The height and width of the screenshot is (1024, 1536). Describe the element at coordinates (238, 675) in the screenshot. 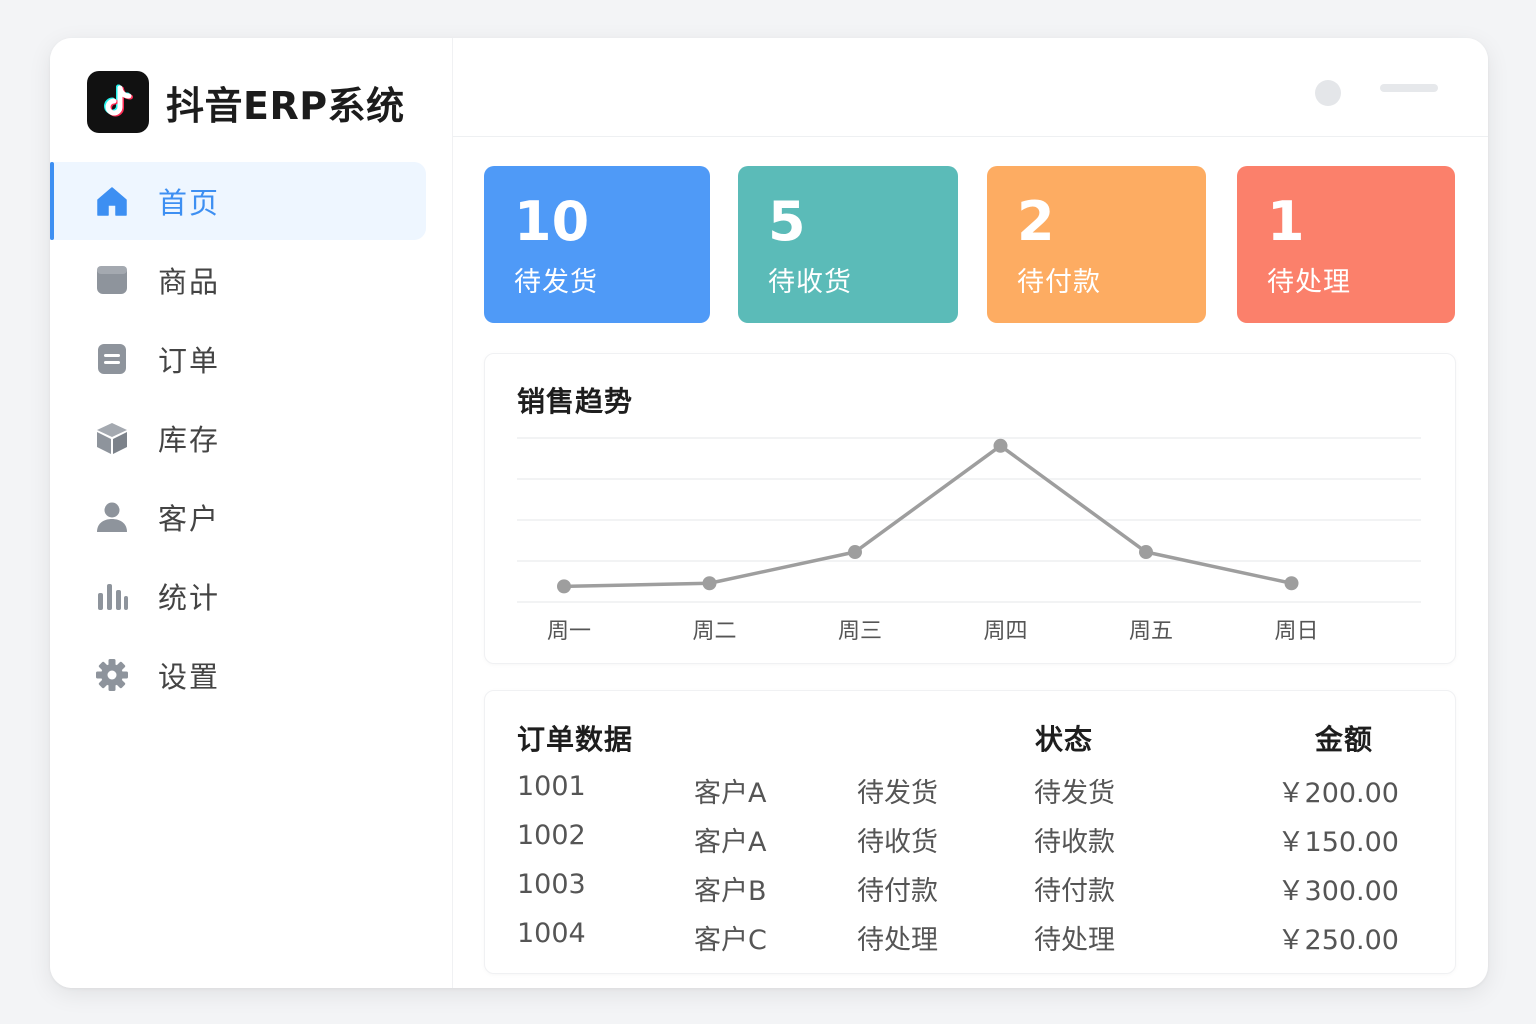

I see `sidebar-item-settings: 设置` at that location.